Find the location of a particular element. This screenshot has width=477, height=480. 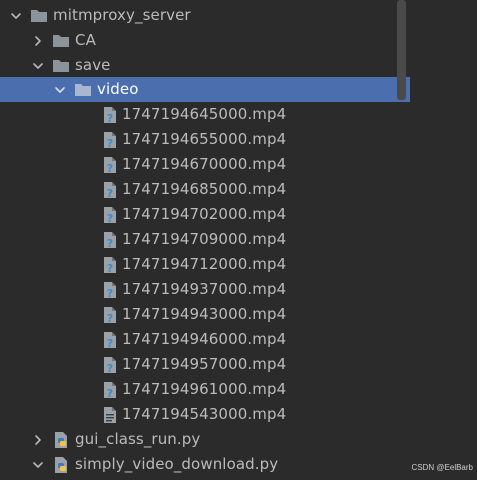

tree-node-file: ? 1747194943000.mp4 is located at coordinates (205, 314).